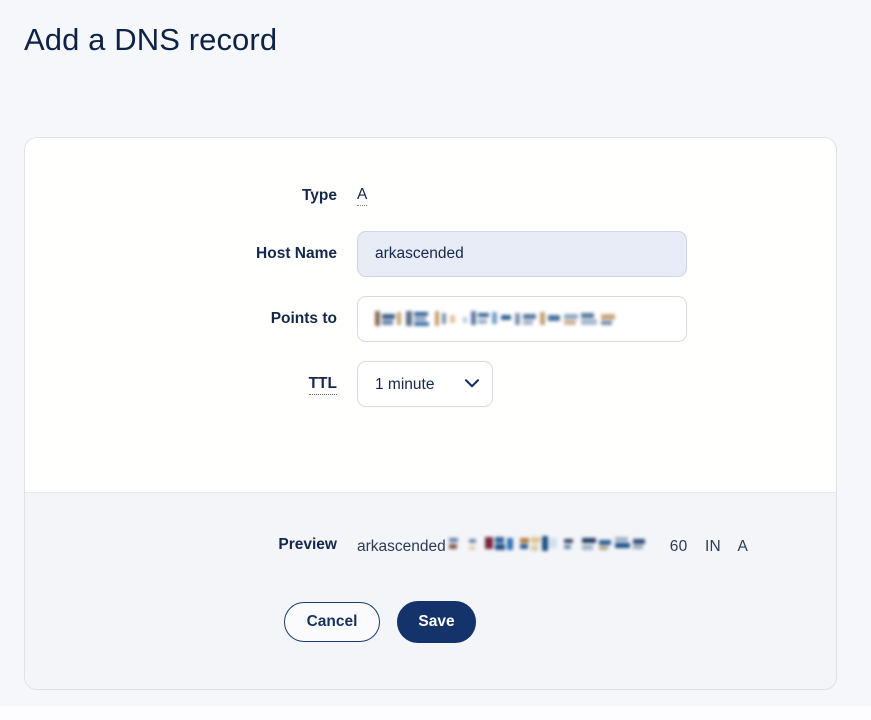 The width and height of the screenshot is (871, 720). I want to click on preview-row: Preview arkascended 60 IN A, so click(430, 544).